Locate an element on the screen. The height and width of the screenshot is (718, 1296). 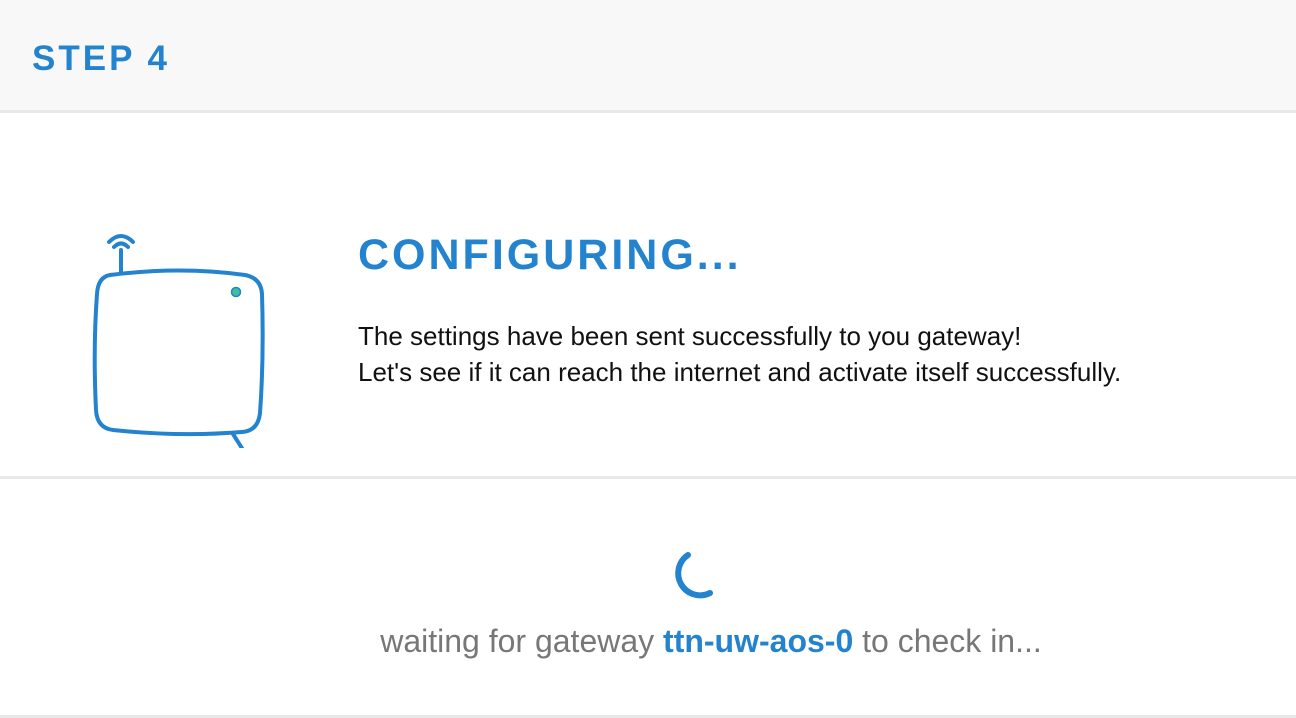
step-title: STEP 4 is located at coordinates (101, 58).